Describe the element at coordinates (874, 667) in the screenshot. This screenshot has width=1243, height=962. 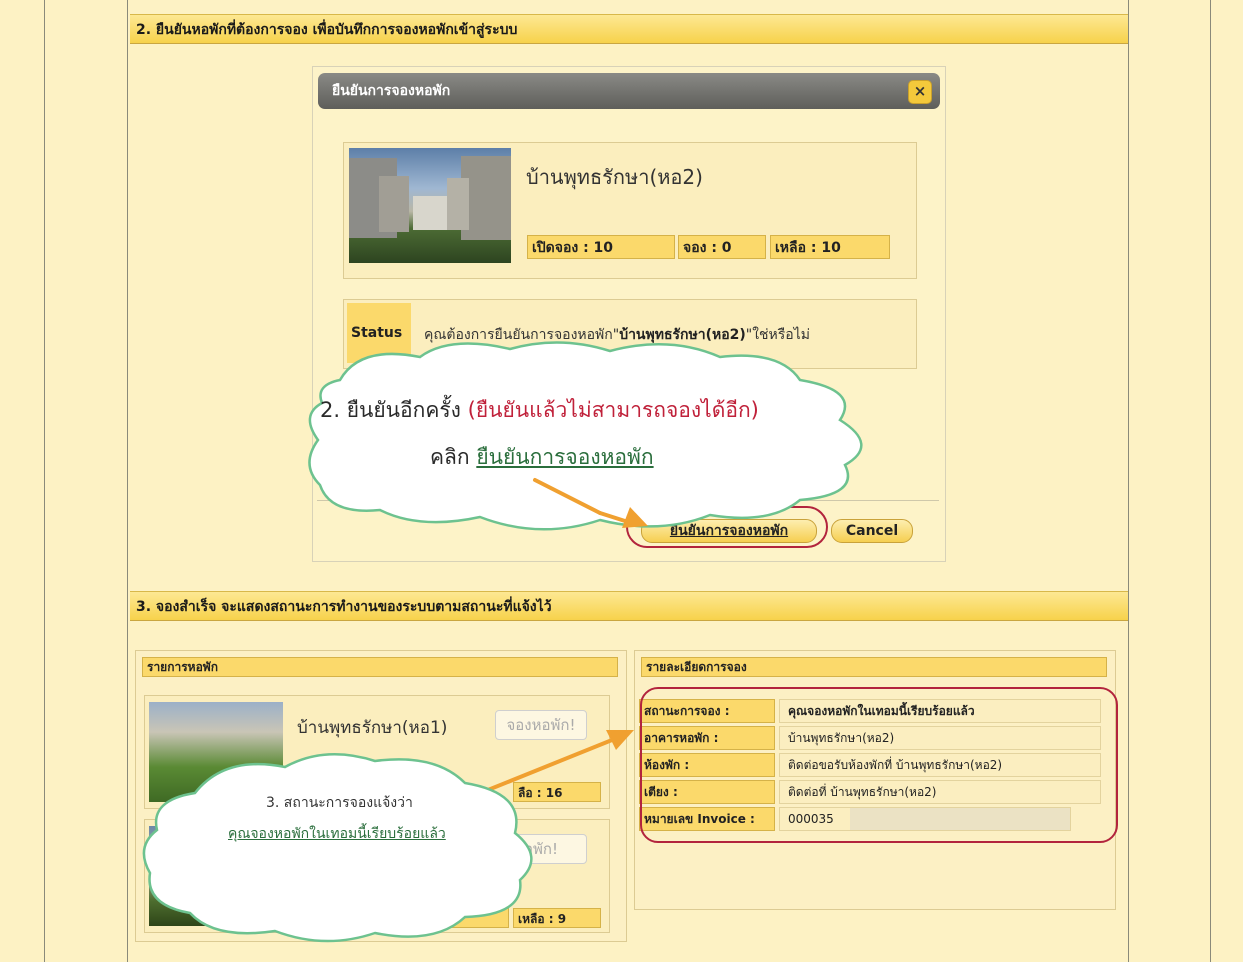
I see `booking-detail-header: รายละเอียดการจอง` at that location.